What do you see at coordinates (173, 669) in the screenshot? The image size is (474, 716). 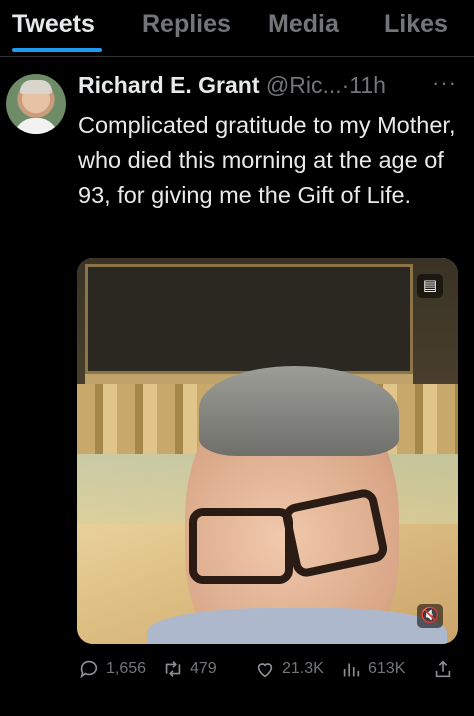 I see `retweet-icon` at bounding box center [173, 669].